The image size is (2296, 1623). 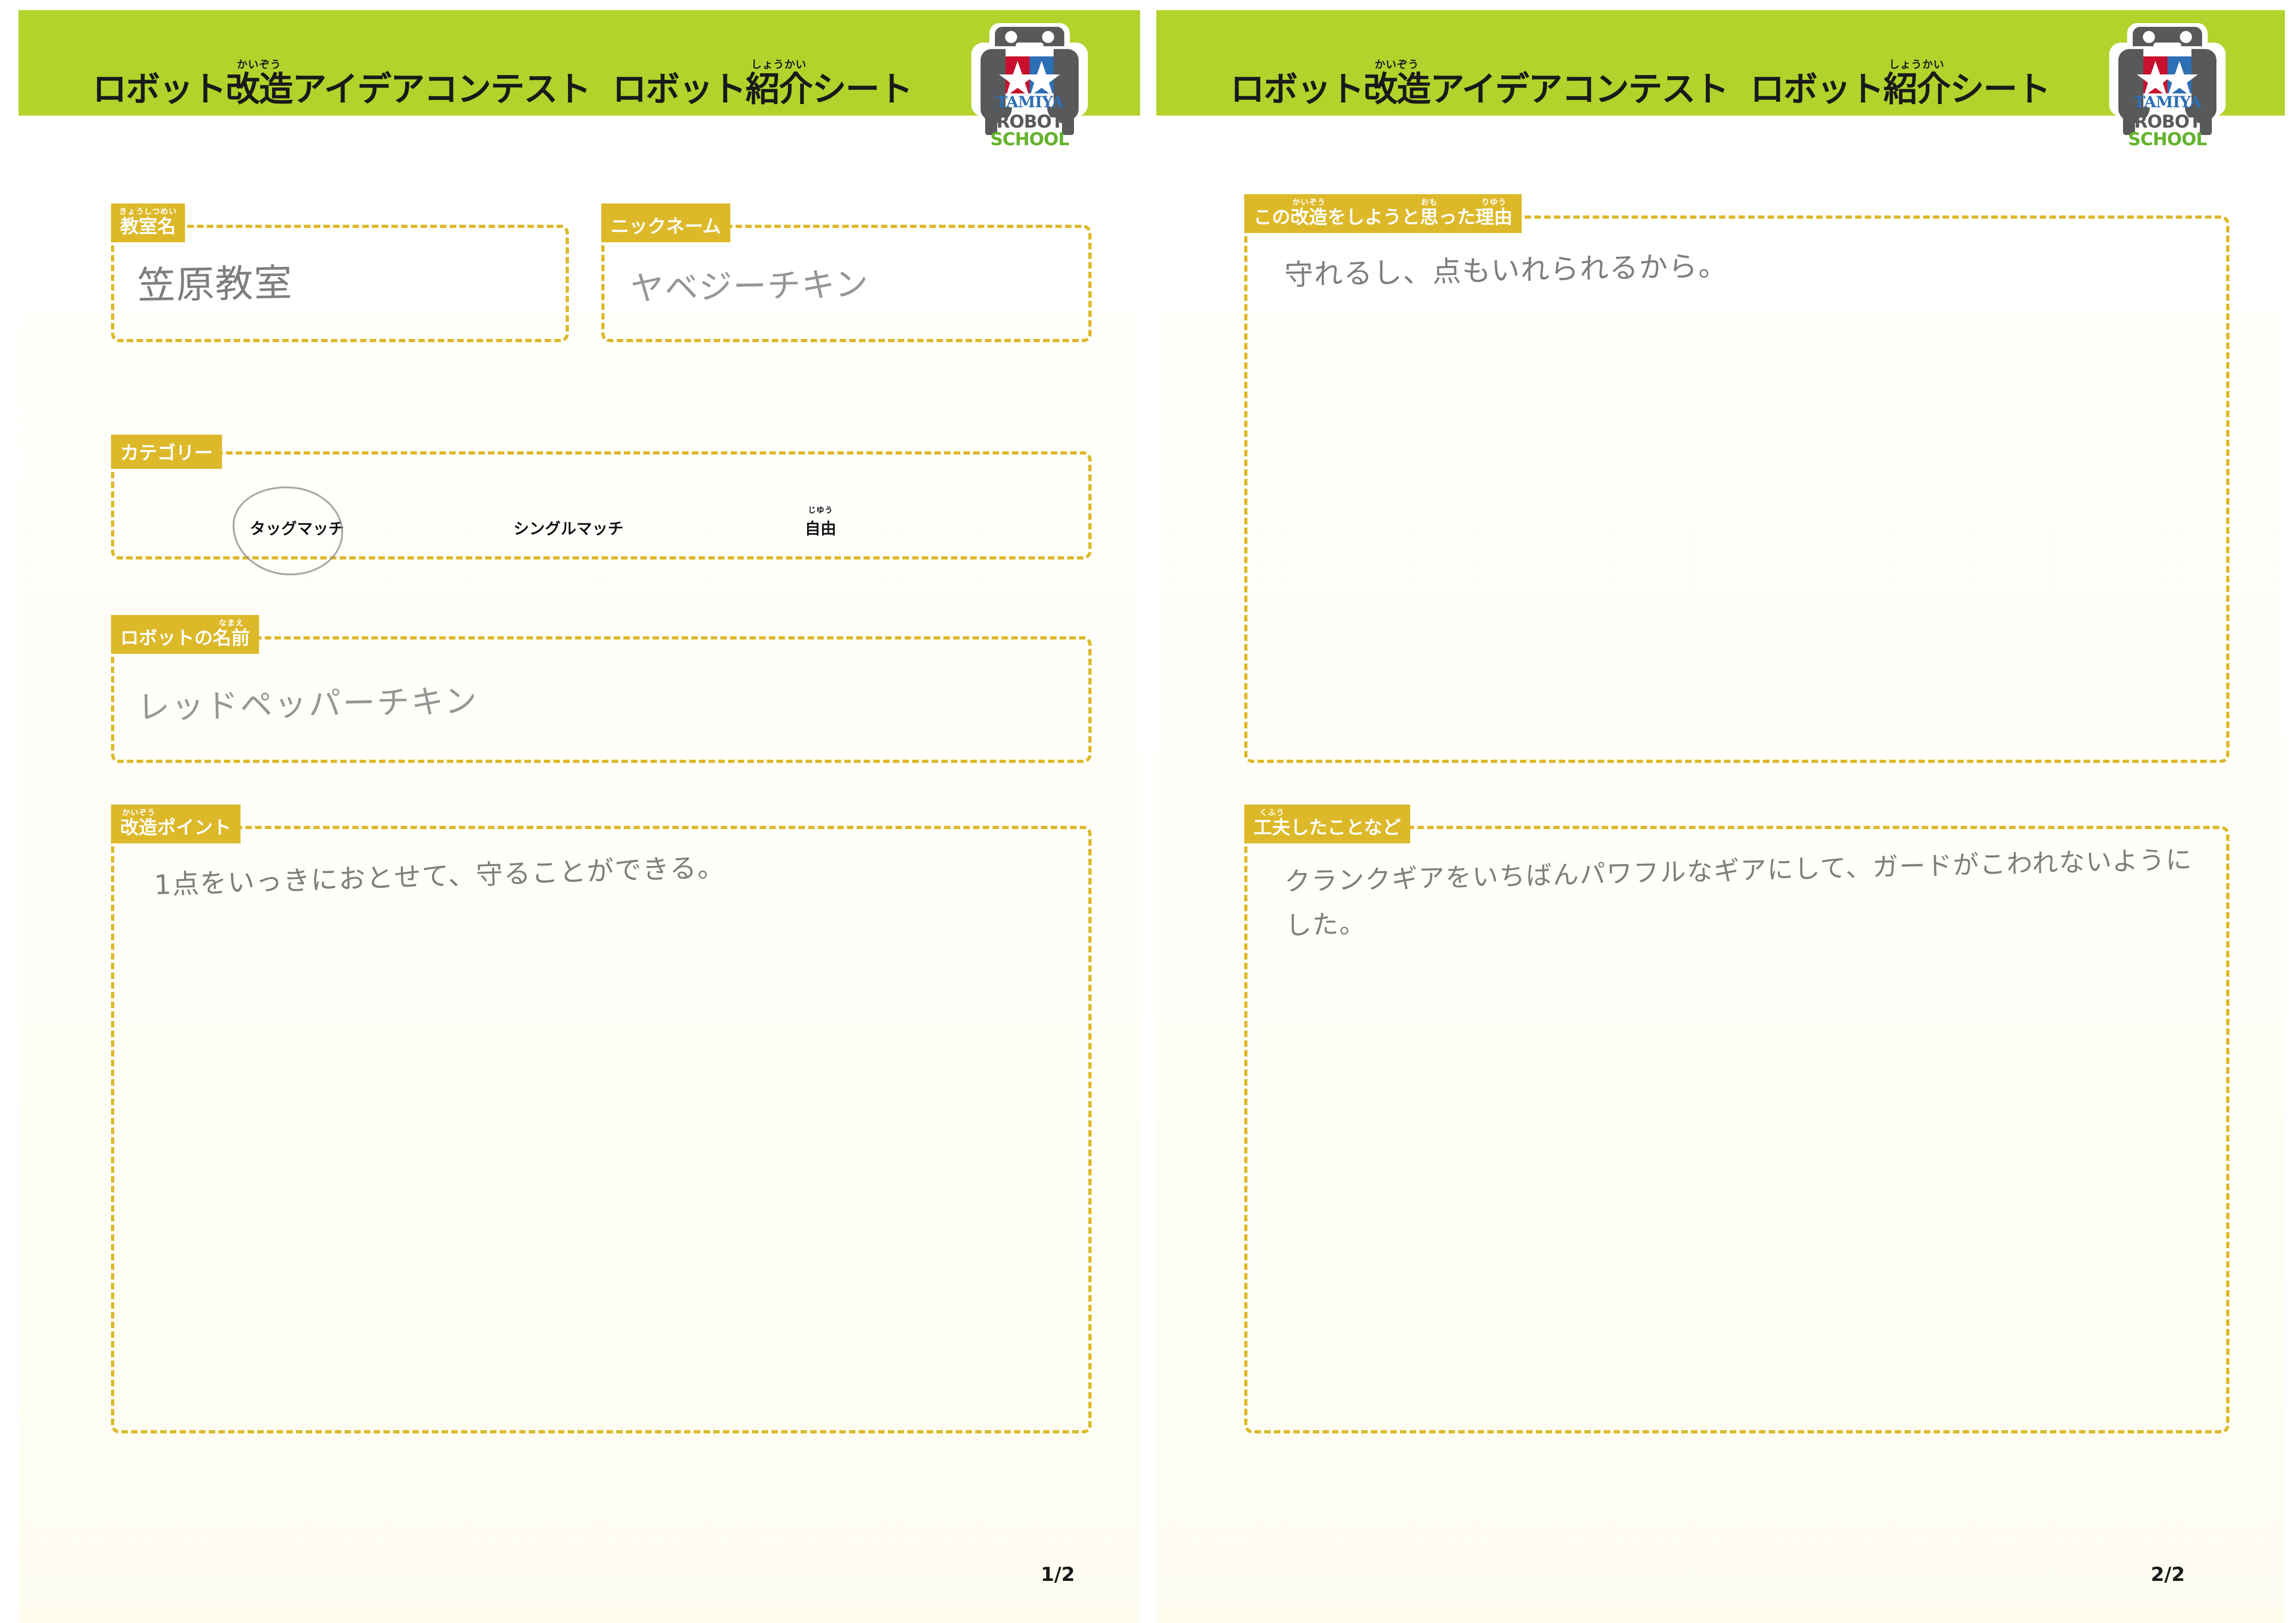 What do you see at coordinates (1297, 89) in the screenshot?
I see `title-text-a-r: ロボット` at bounding box center [1297, 89].